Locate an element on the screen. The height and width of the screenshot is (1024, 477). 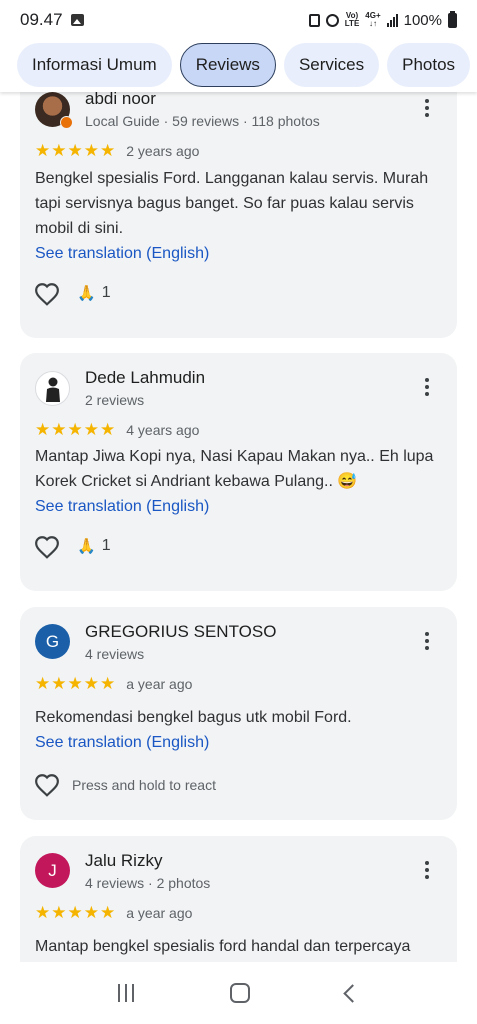
4g-icon: 4G+ ↓↑ is located at coordinates (372, 20).